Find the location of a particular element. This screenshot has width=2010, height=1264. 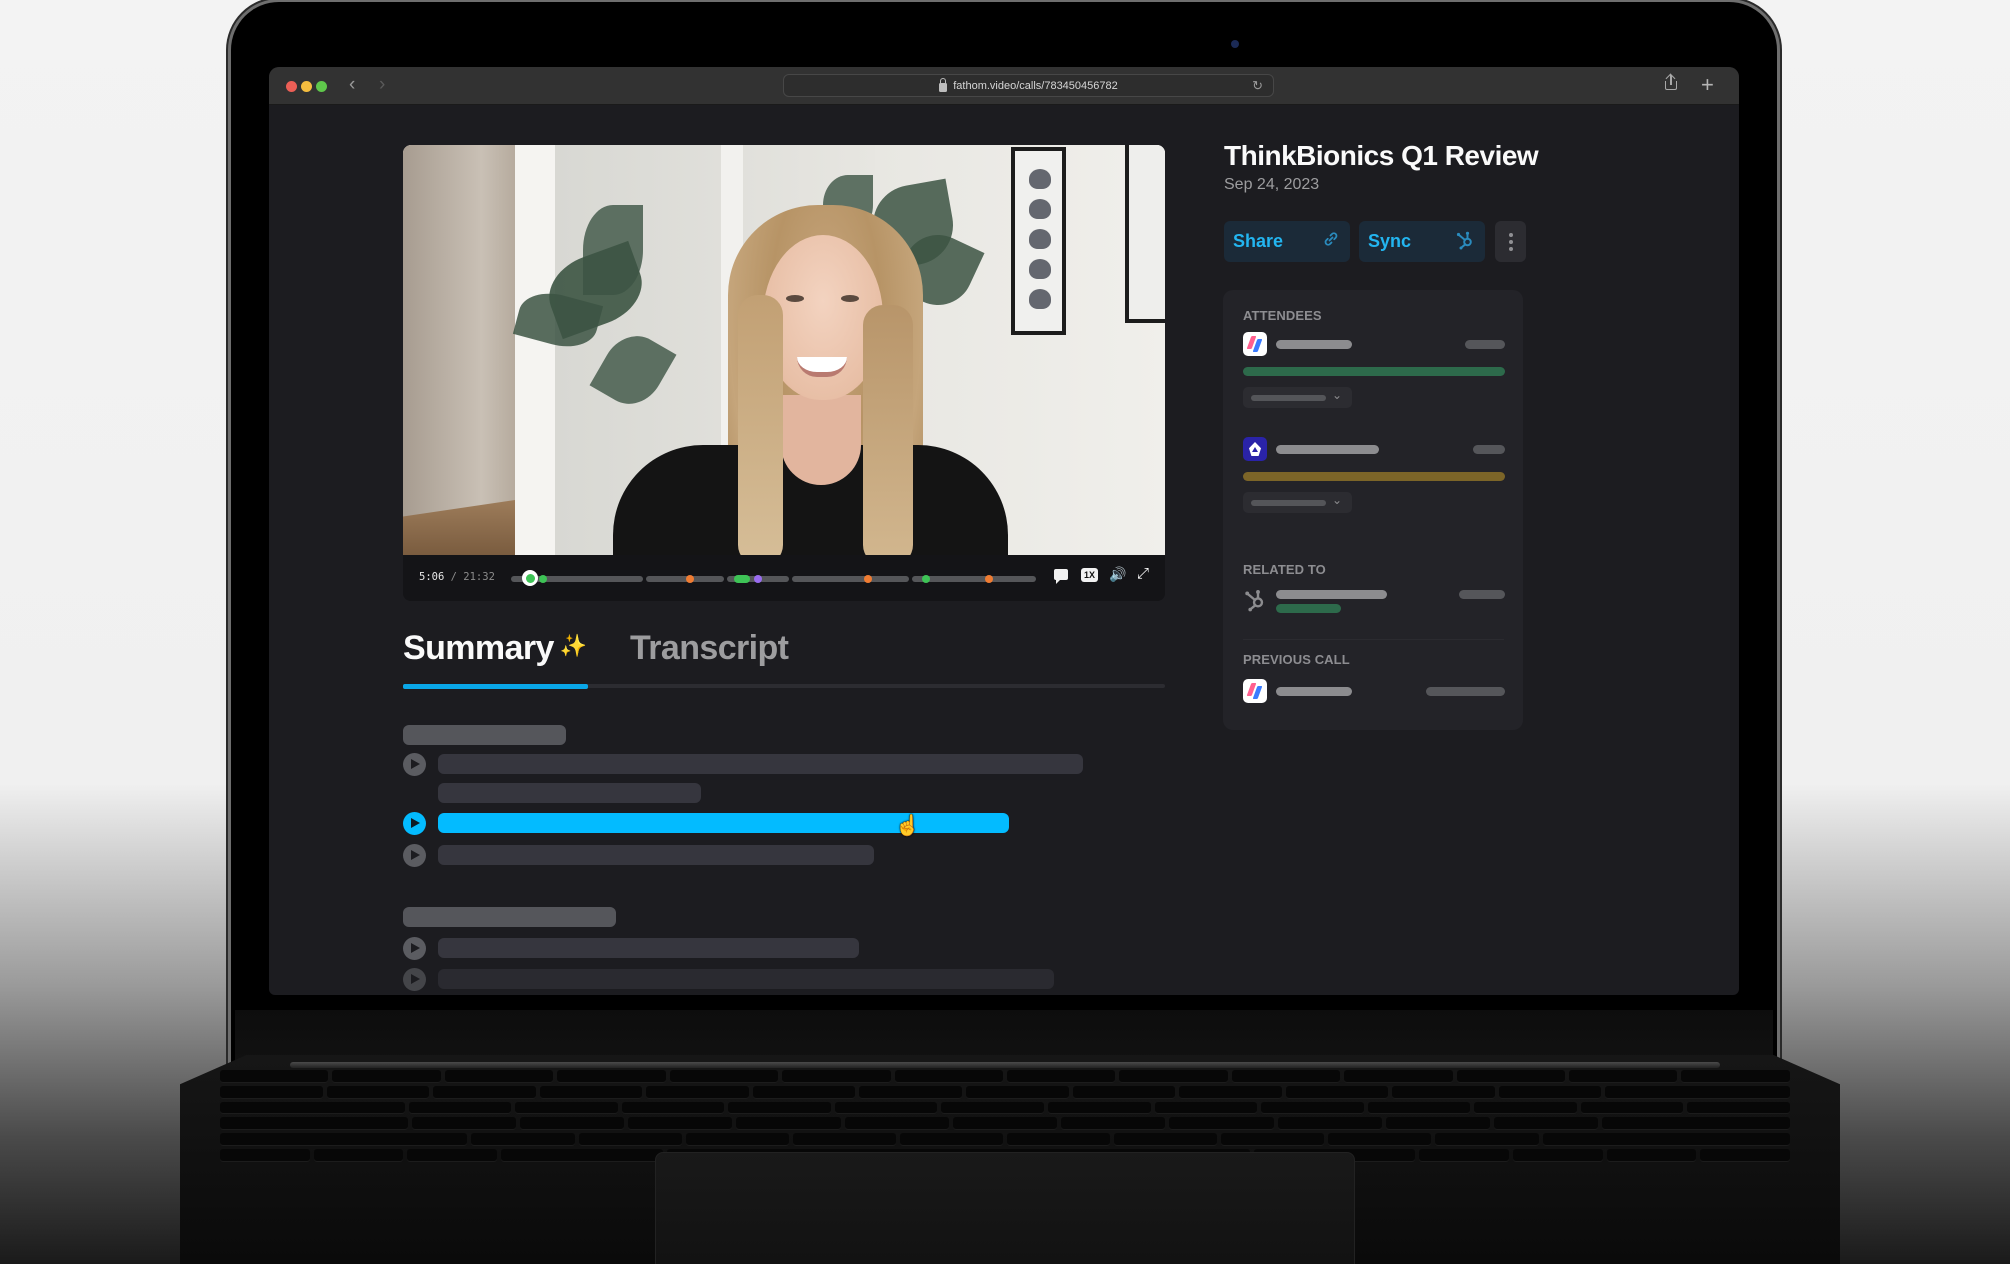

maximize-window-button is located at coordinates (321, 86).